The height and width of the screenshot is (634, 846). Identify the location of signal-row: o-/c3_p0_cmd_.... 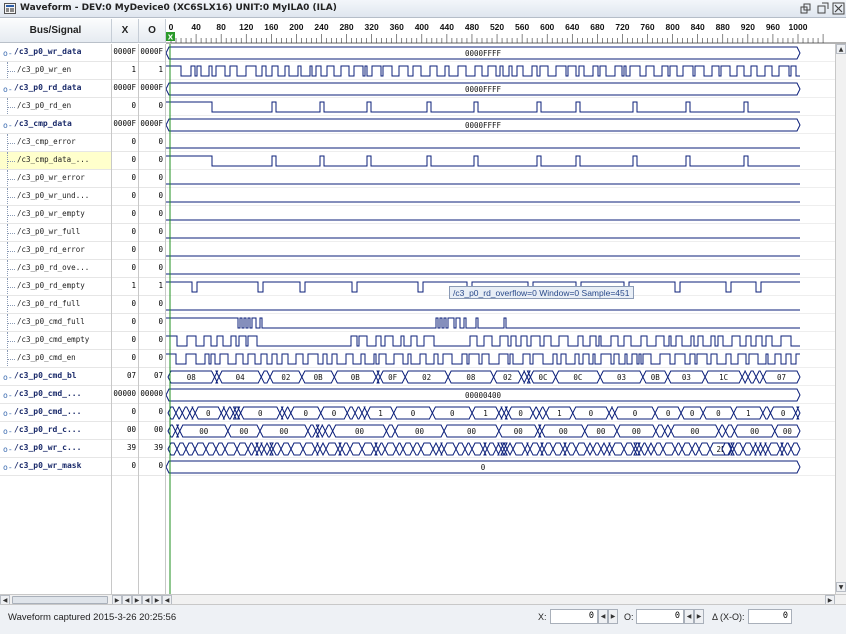
(55, 395).